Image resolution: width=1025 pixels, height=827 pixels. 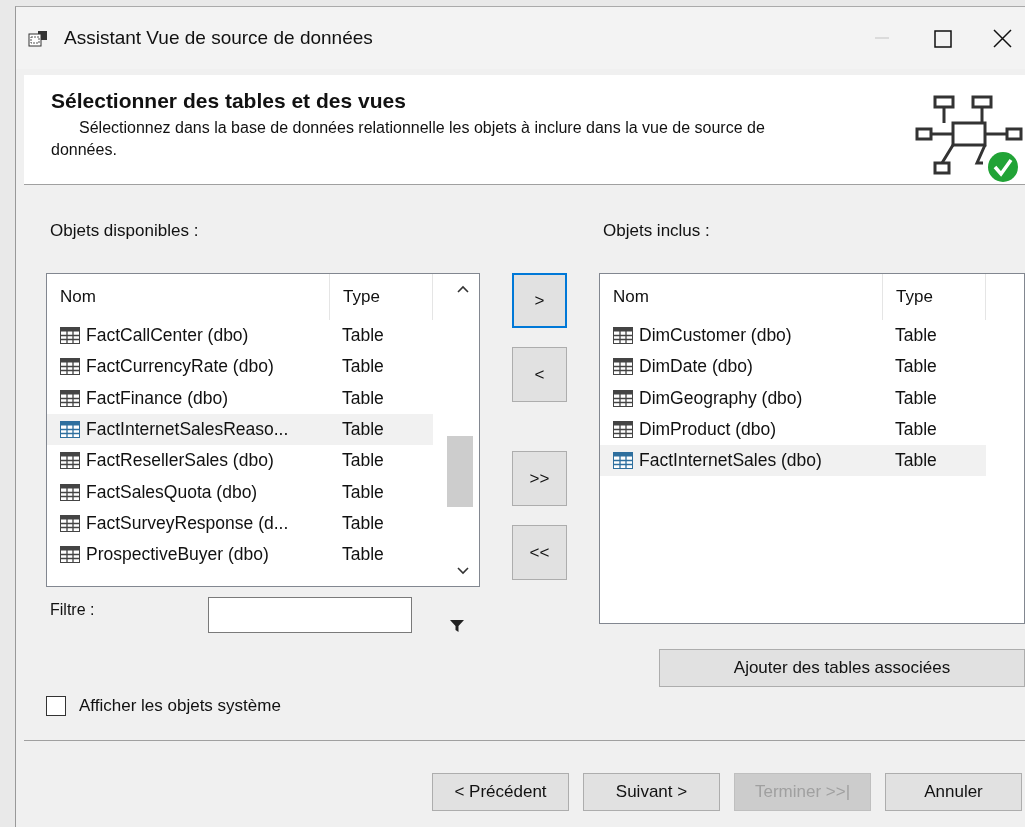 What do you see at coordinates (721, 398) in the screenshot?
I see `object-name: DimGeography (dbo)` at bounding box center [721, 398].